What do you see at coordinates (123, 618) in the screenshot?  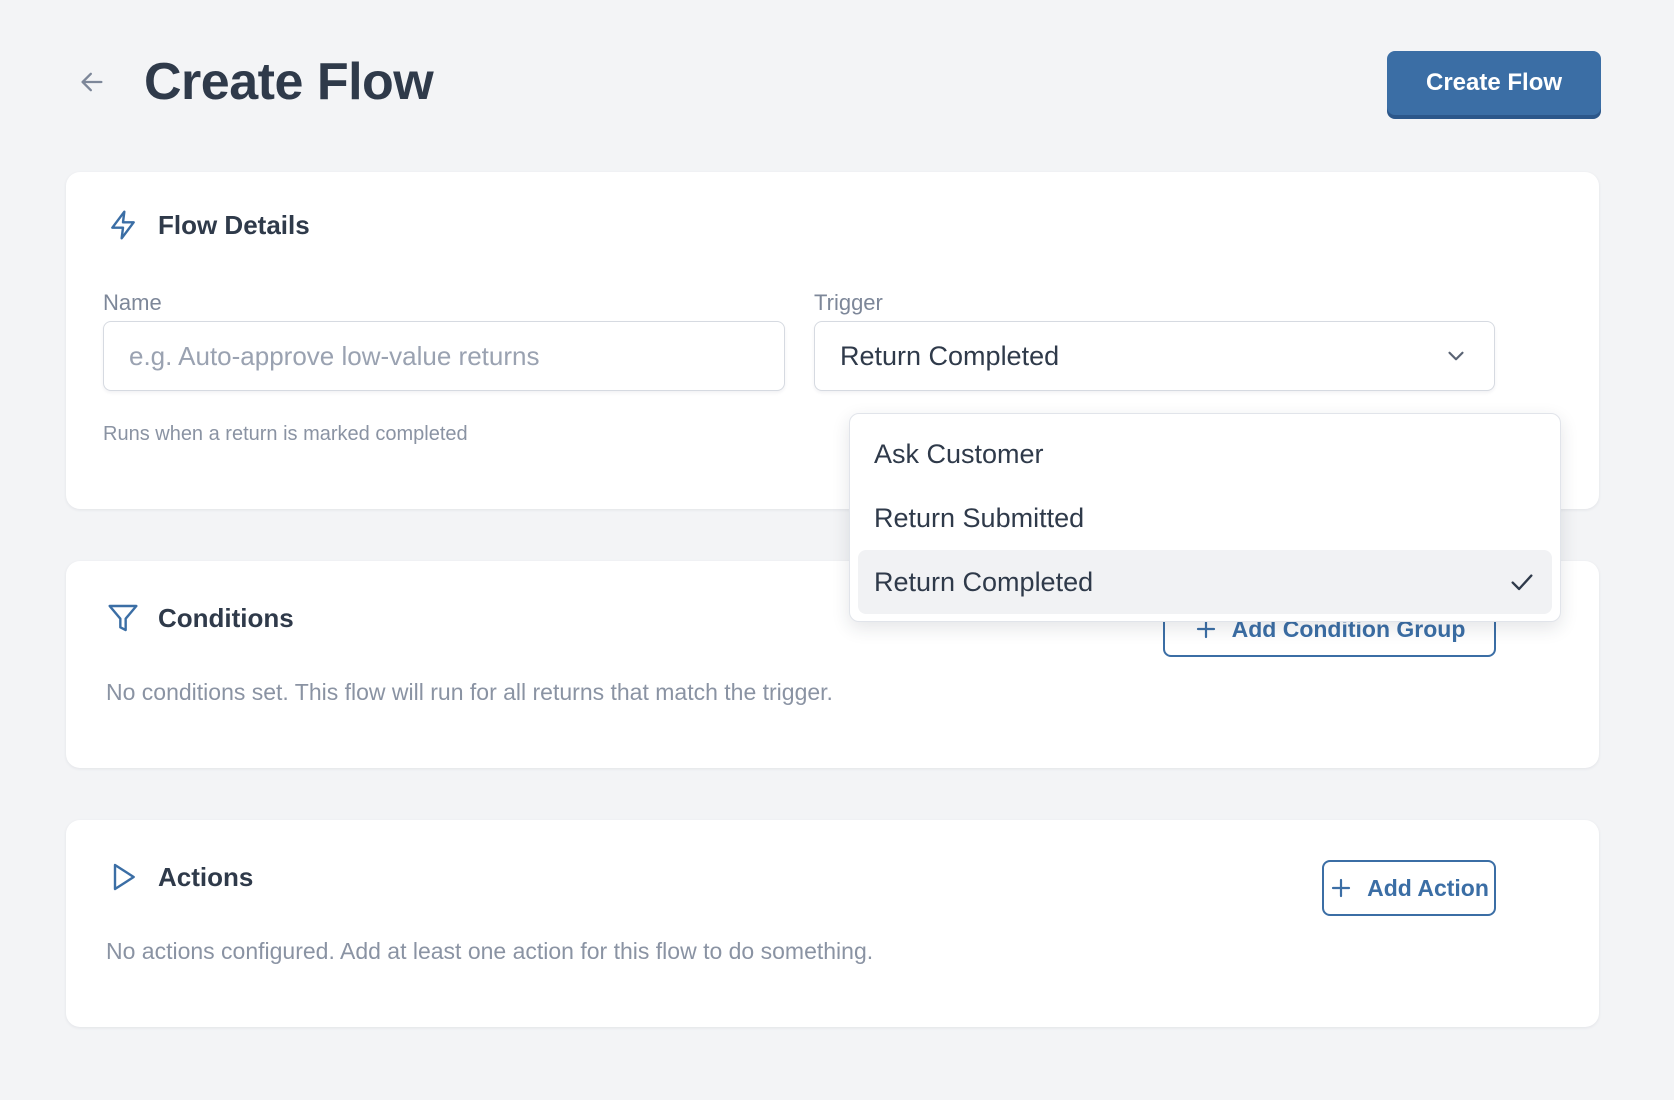 I see `filter-icon` at bounding box center [123, 618].